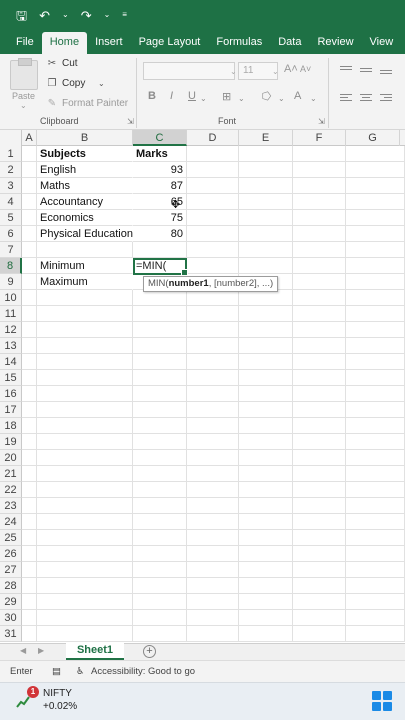  What do you see at coordinates (213, 522) in the screenshot?
I see `cell-d24` at bounding box center [213, 522].